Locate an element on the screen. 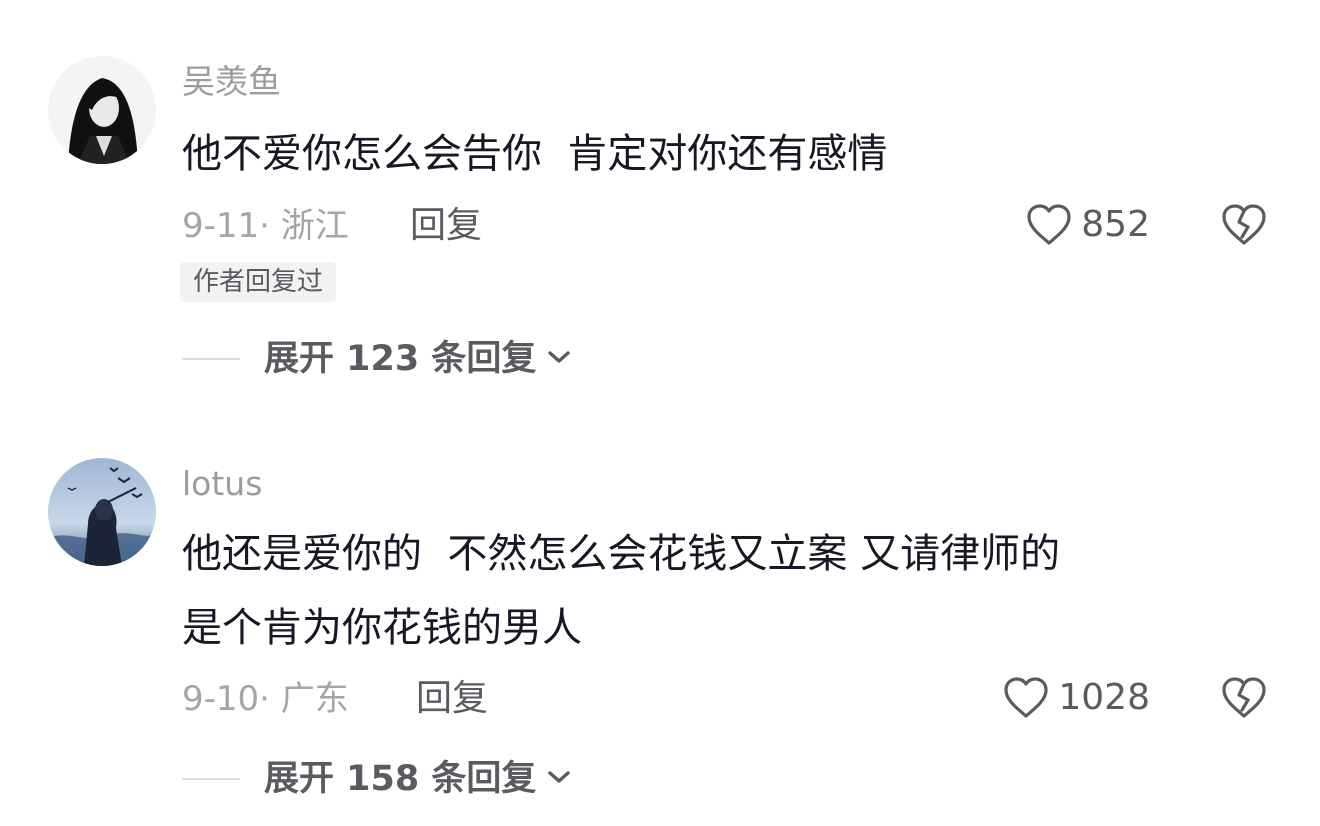 The height and width of the screenshot is (826, 1320). like-button: 1028 is located at coordinates (1076, 698).